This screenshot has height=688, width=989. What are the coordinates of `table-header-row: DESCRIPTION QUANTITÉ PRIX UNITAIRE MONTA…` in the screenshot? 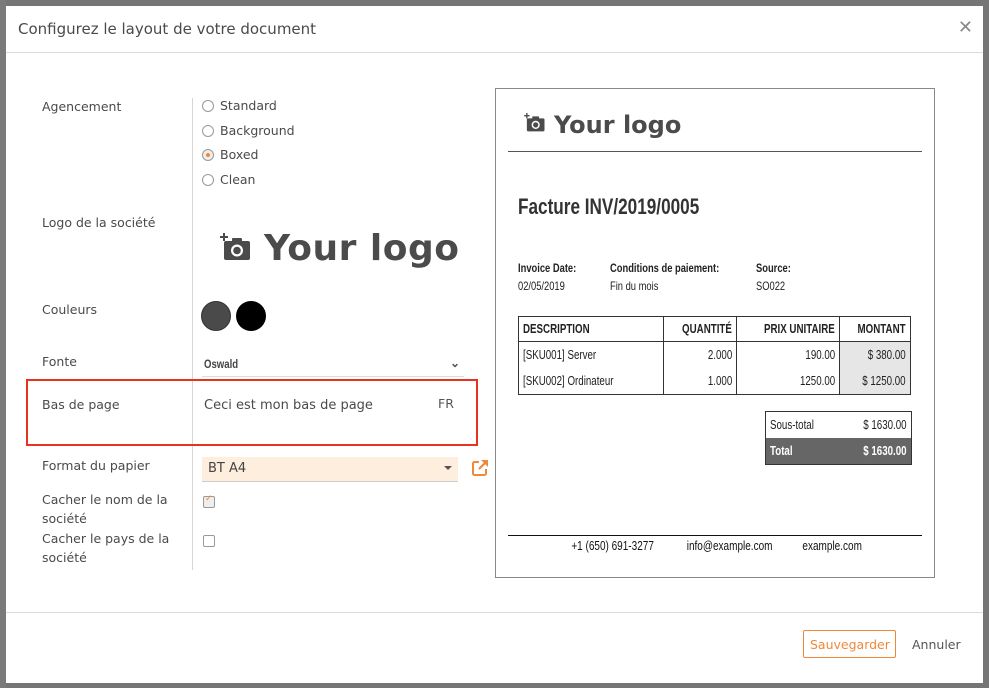 It's located at (715, 329).